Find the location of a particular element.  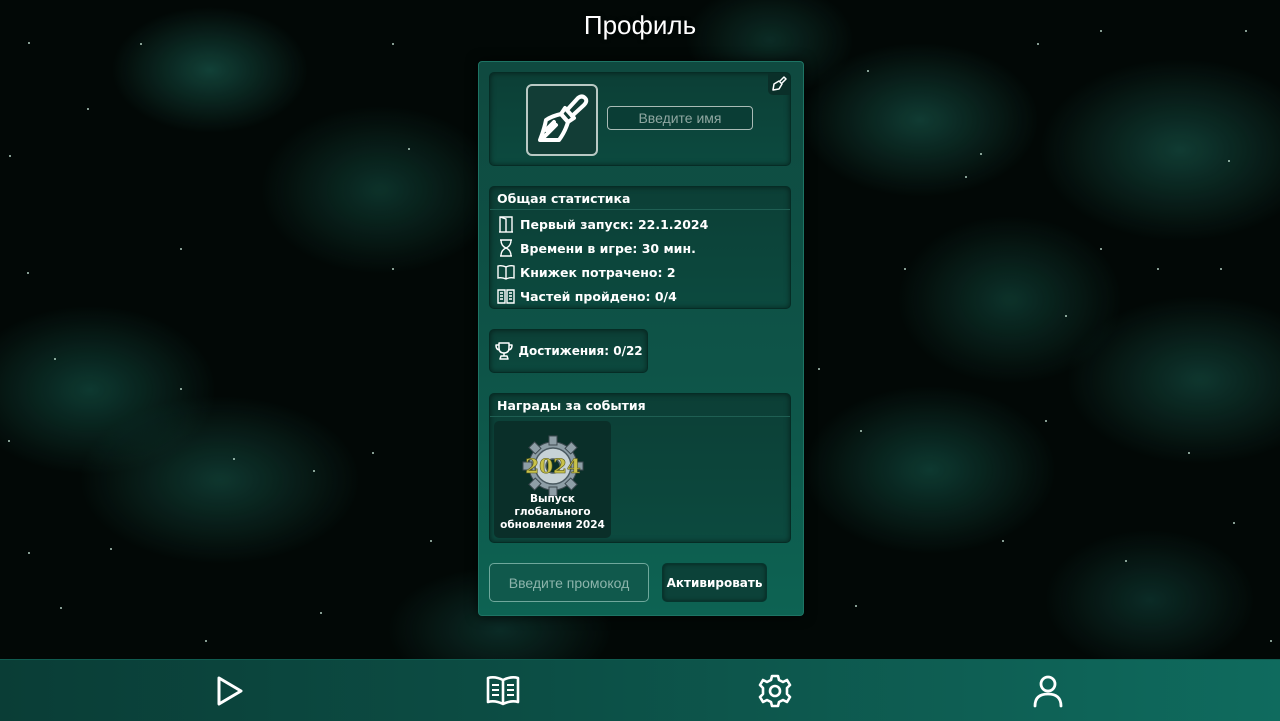

gear-2024-badge: 2024 is located at coordinates (553, 466).